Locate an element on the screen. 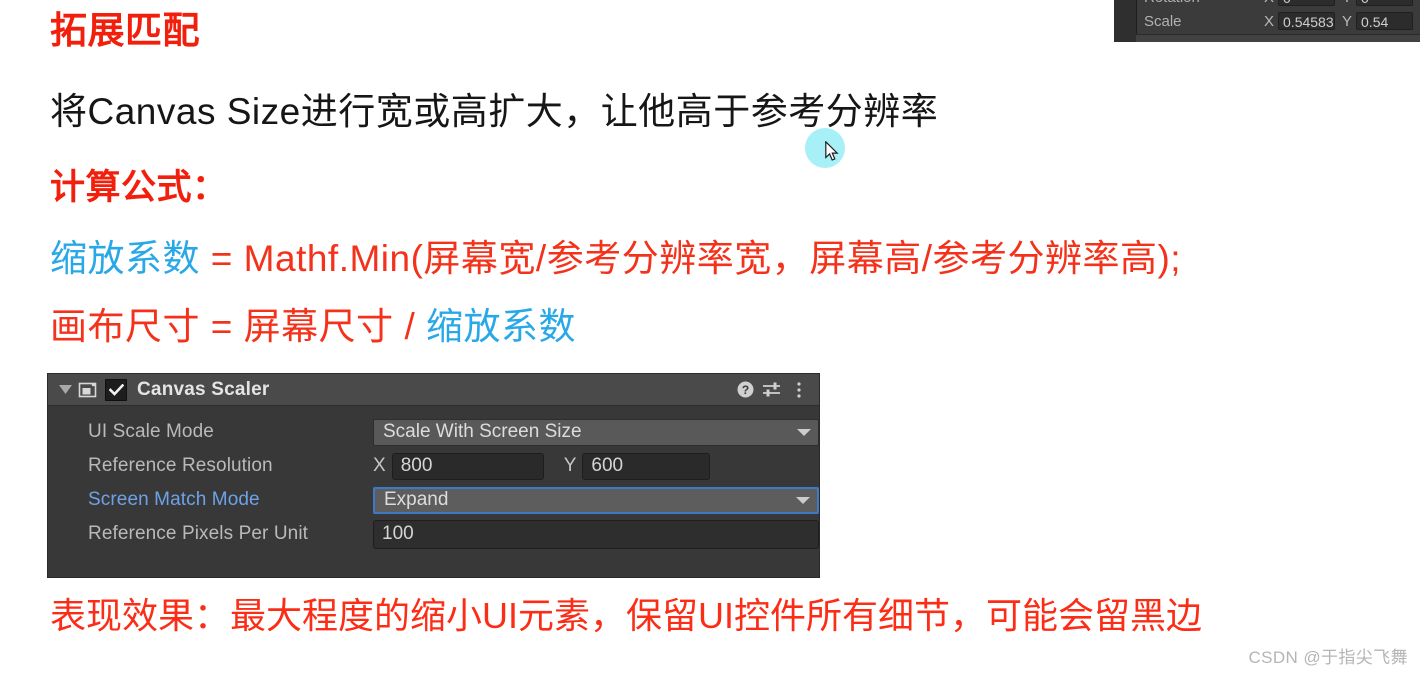 Image resolution: width=1420 pixels, height=673 pixels. preset-icon is located at coordinates (772, 390).